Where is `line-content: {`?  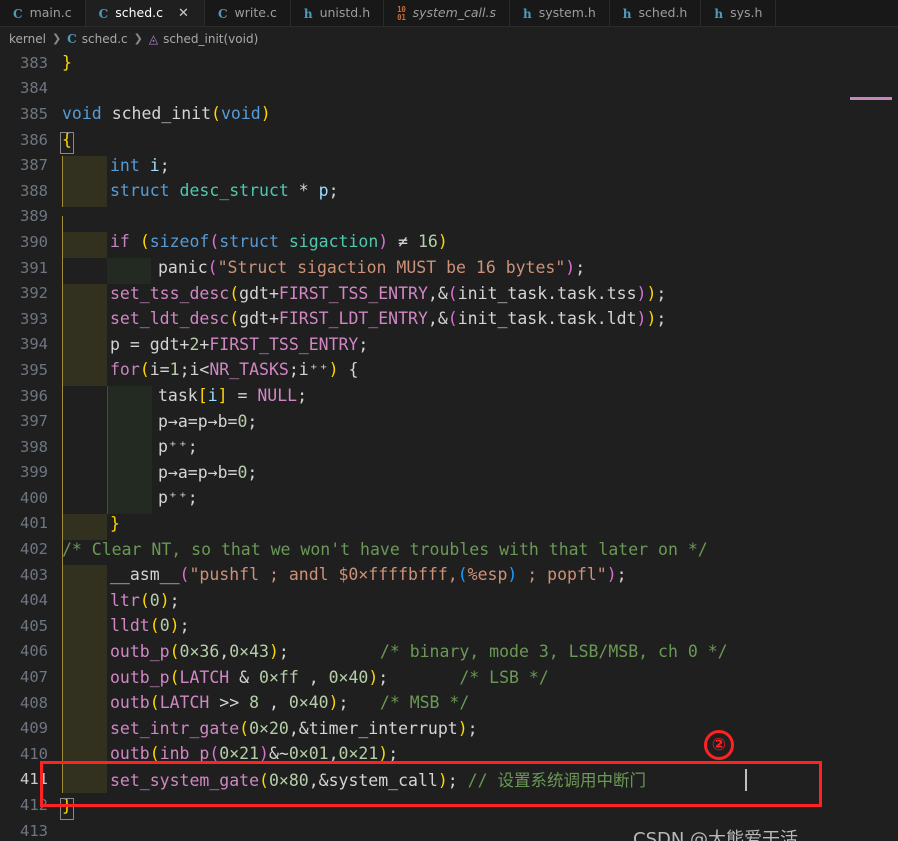 line-content: { is located at coordinates (479, 142).